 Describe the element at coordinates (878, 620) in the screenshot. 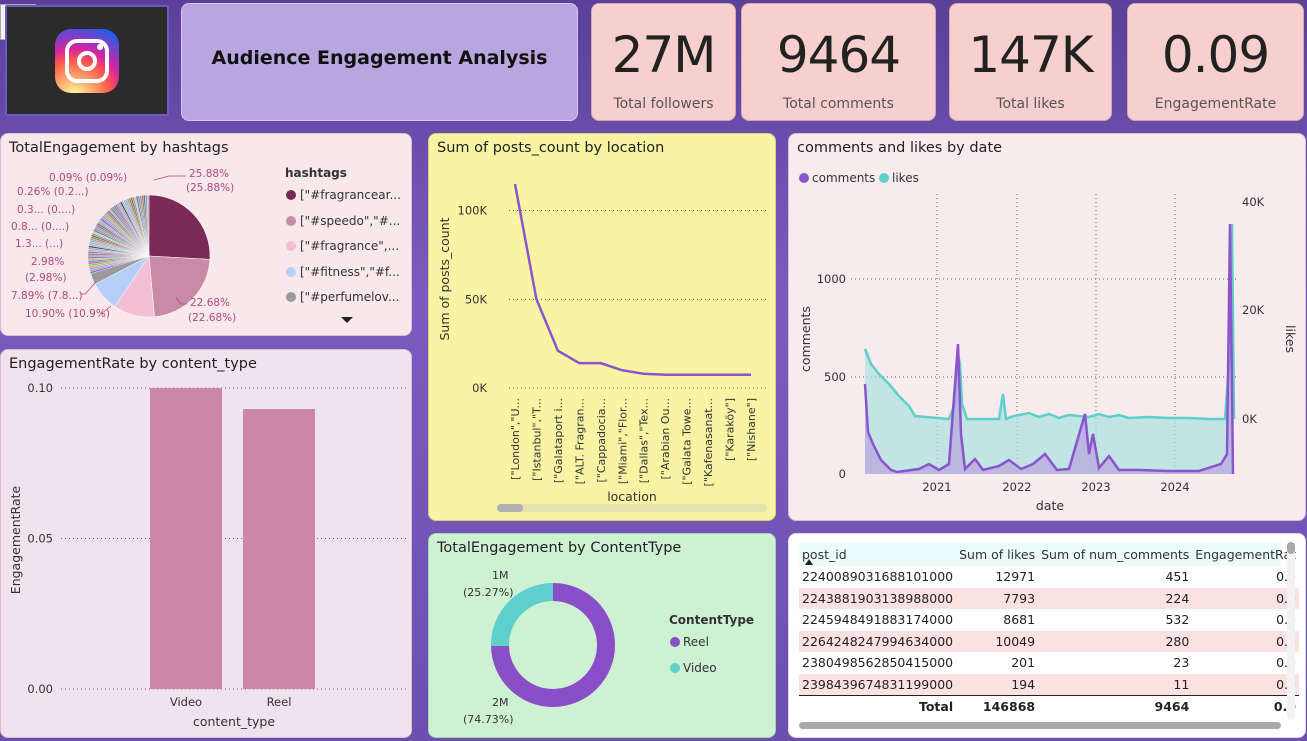

I see `table-cell: 2245948491883174000` at that location.